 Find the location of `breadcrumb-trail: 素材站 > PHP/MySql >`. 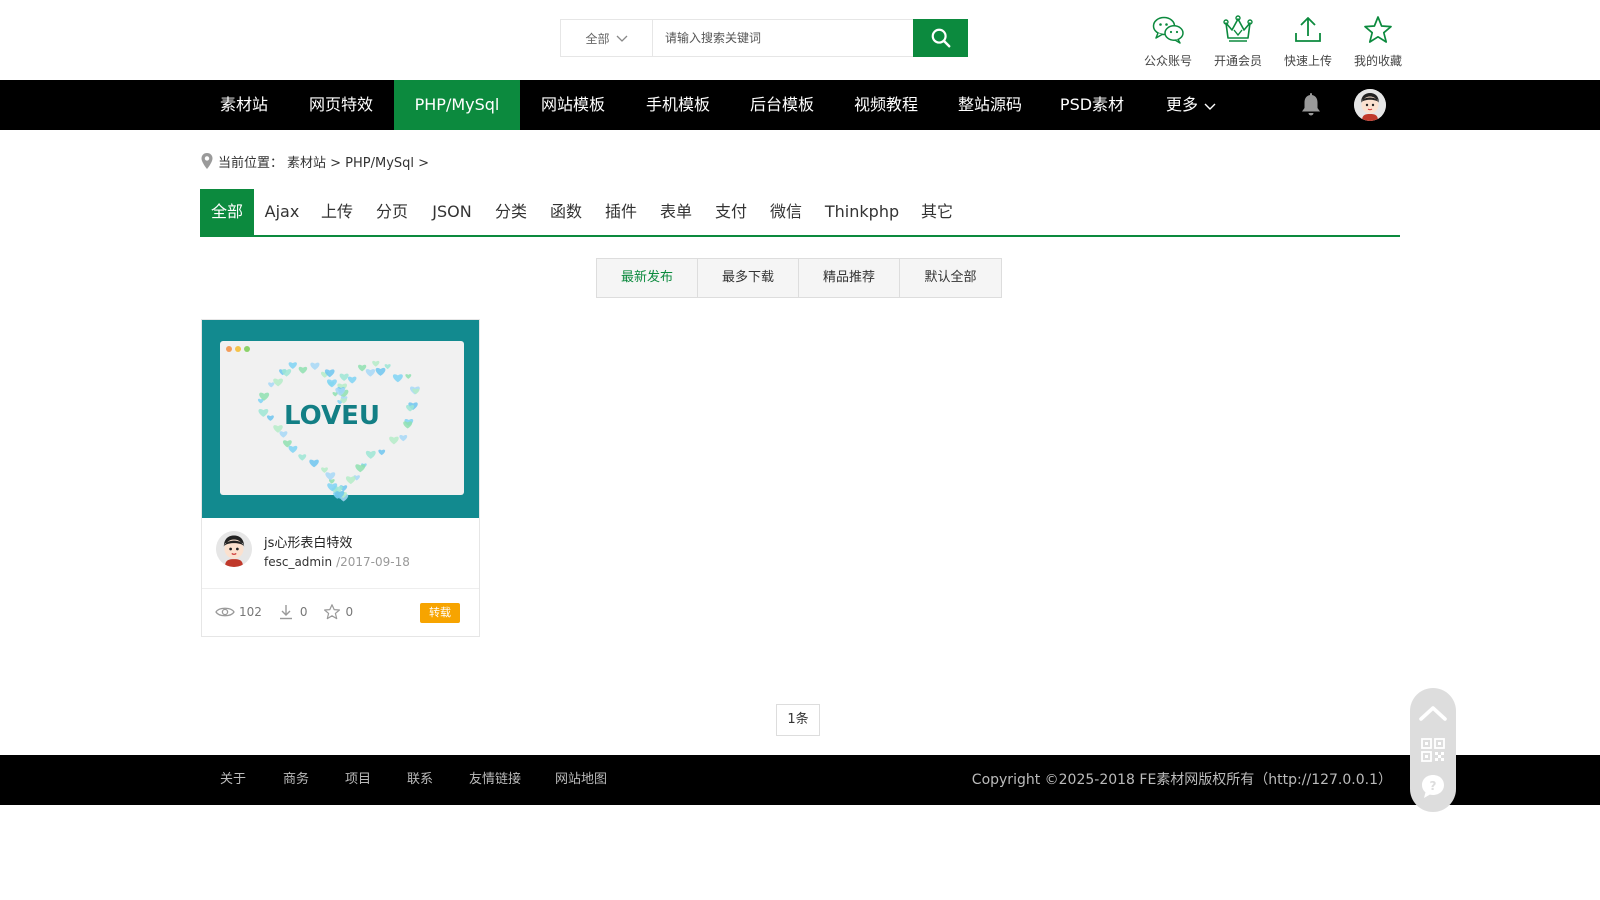

breadcrumb-trail: 素材站 > PHP/MySql > is located at coordinates (358, 161).